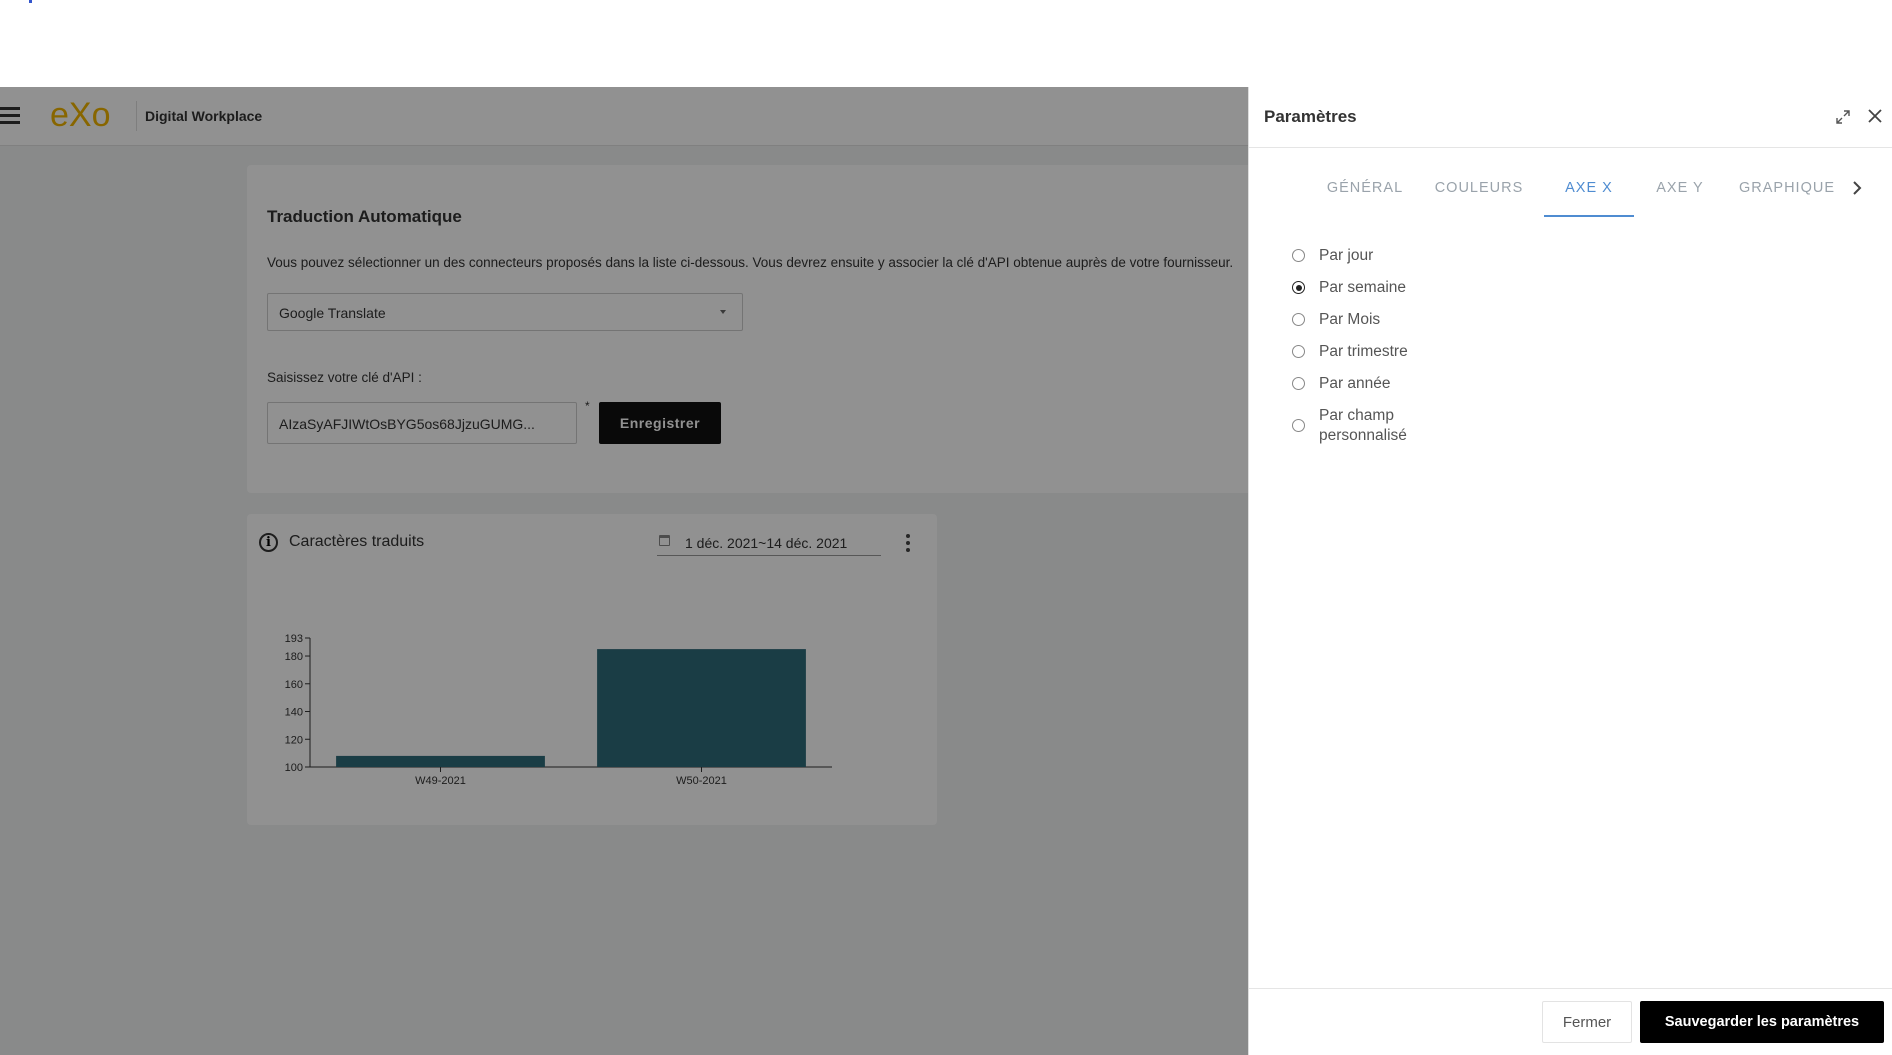 This screenshot has height=1055, width=1892. I want to click on close-icon, so click(1875, 116).